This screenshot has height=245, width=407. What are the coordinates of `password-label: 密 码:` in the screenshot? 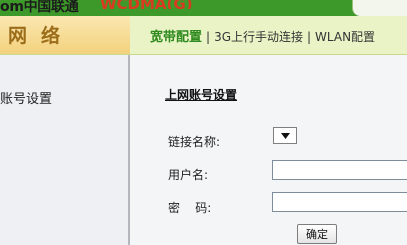 It's located at (190, 208).